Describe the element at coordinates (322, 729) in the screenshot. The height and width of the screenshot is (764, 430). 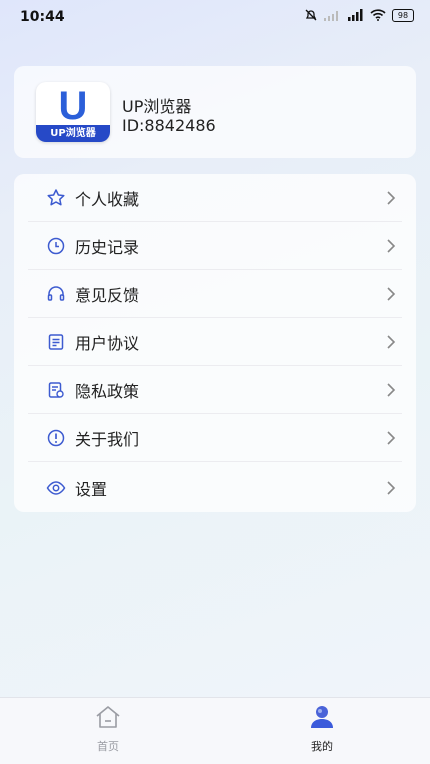
I see `tab-mine: 我的` at that location.